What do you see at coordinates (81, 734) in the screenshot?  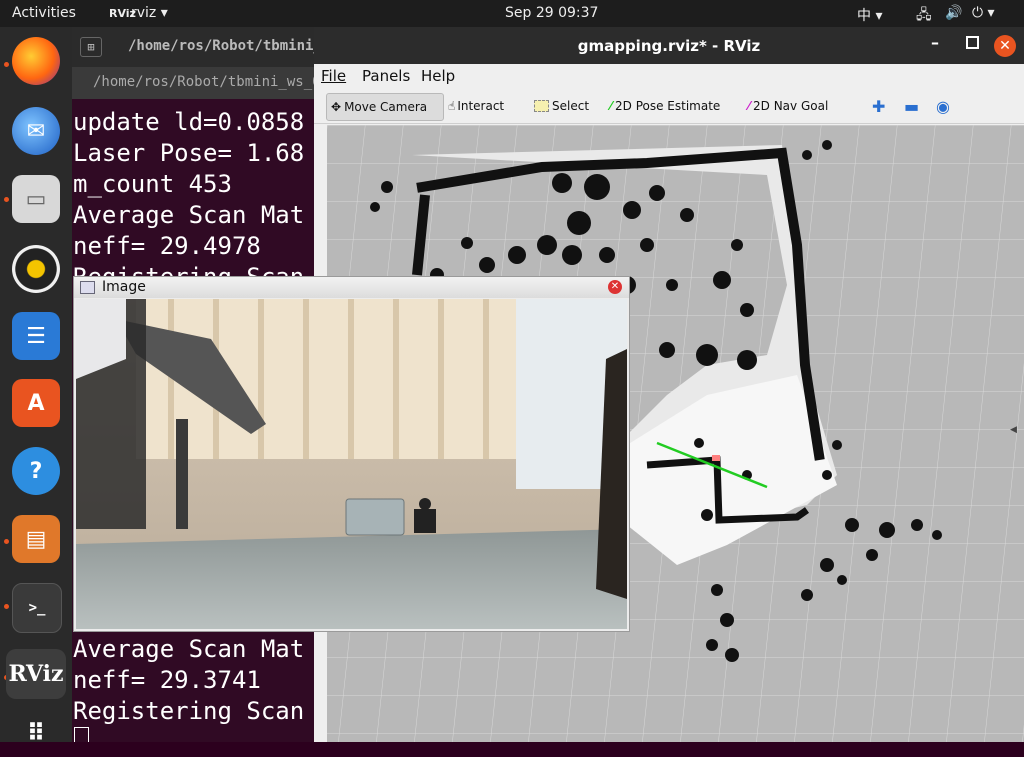 I see `terminal-cursor` at bounding box center [81, 734].